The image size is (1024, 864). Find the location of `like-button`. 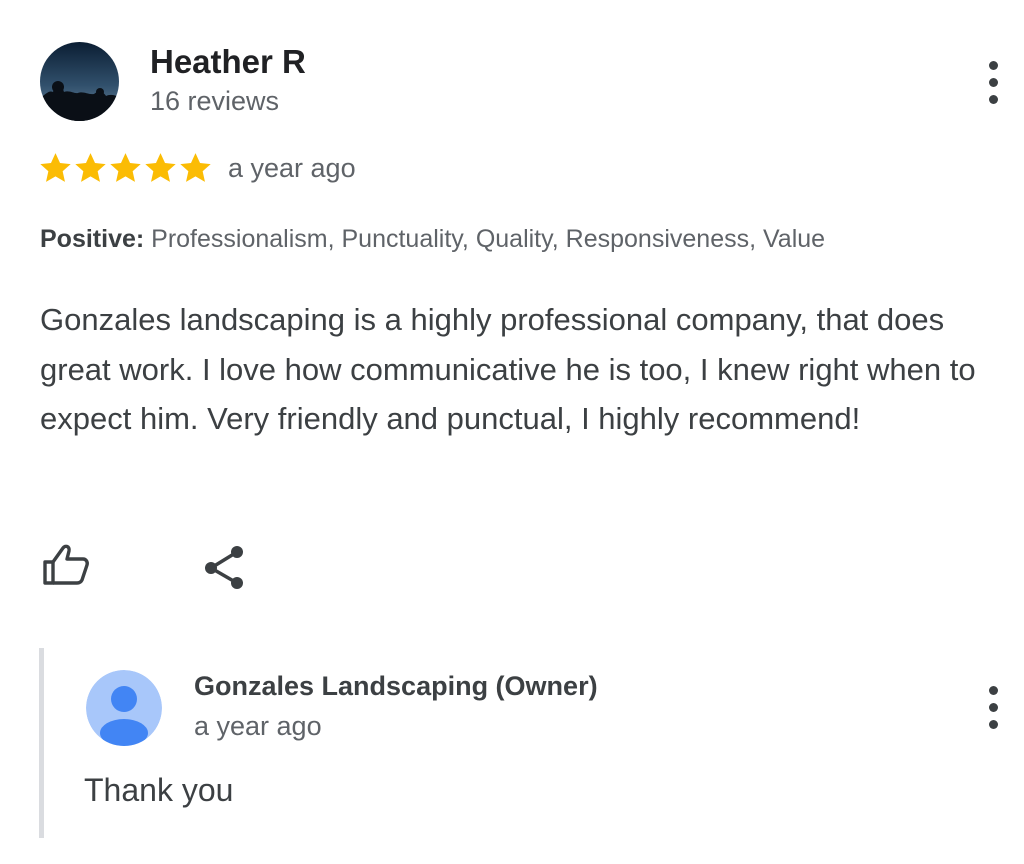

like-button is located at coordinates (66, 565).